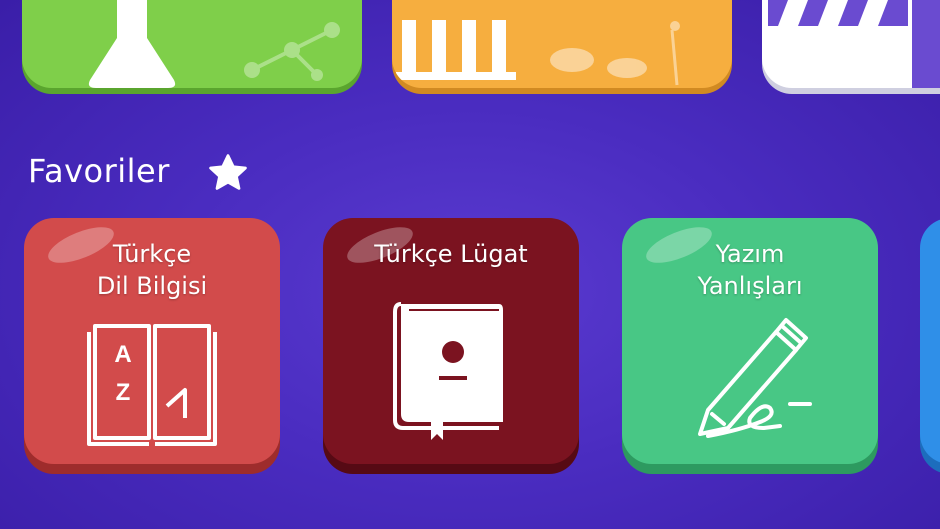 The image size is (940, 529). Describe the element at coordinates (99, 171) in the screenshot. I see `favorites-title: Favoriler` at that location.